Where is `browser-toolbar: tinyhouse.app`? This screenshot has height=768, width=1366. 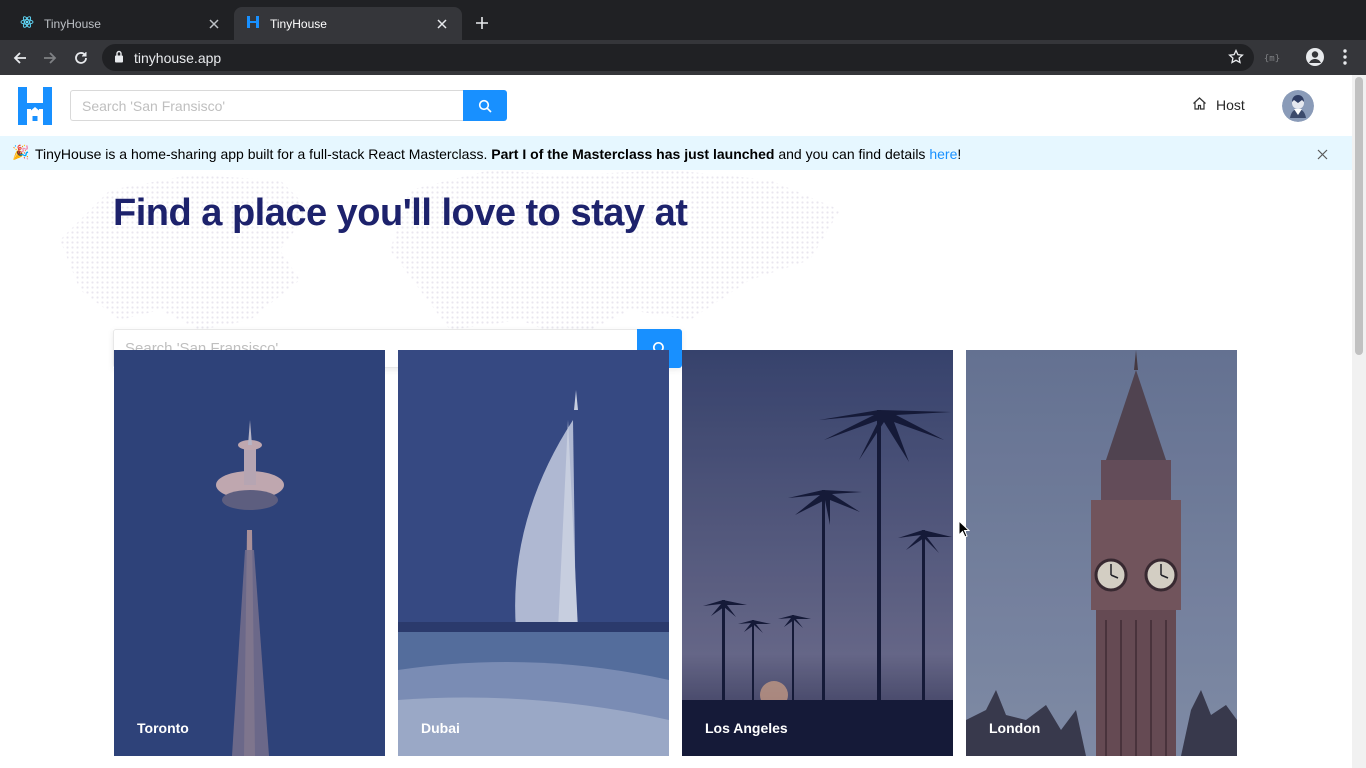 browser-toolbar: tinyhouse.app is located at coordinates (683, 57).